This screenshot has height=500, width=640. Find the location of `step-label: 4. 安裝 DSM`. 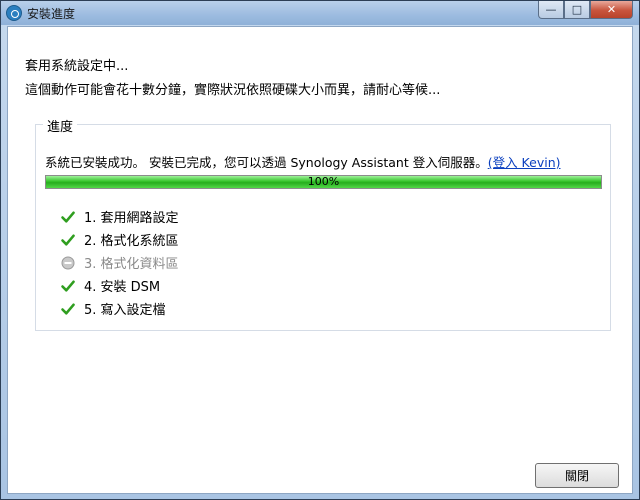

step-label: 4. 安裝 DSM is located at coordinates (122, 287).